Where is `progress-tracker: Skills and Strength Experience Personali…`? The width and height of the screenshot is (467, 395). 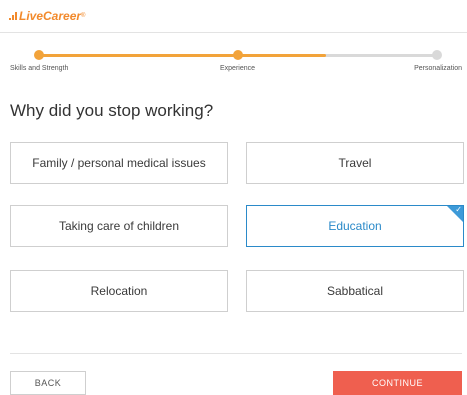 progress-tracker: Skills and Strength Experience Personali… is located at coordinates (233, 62).